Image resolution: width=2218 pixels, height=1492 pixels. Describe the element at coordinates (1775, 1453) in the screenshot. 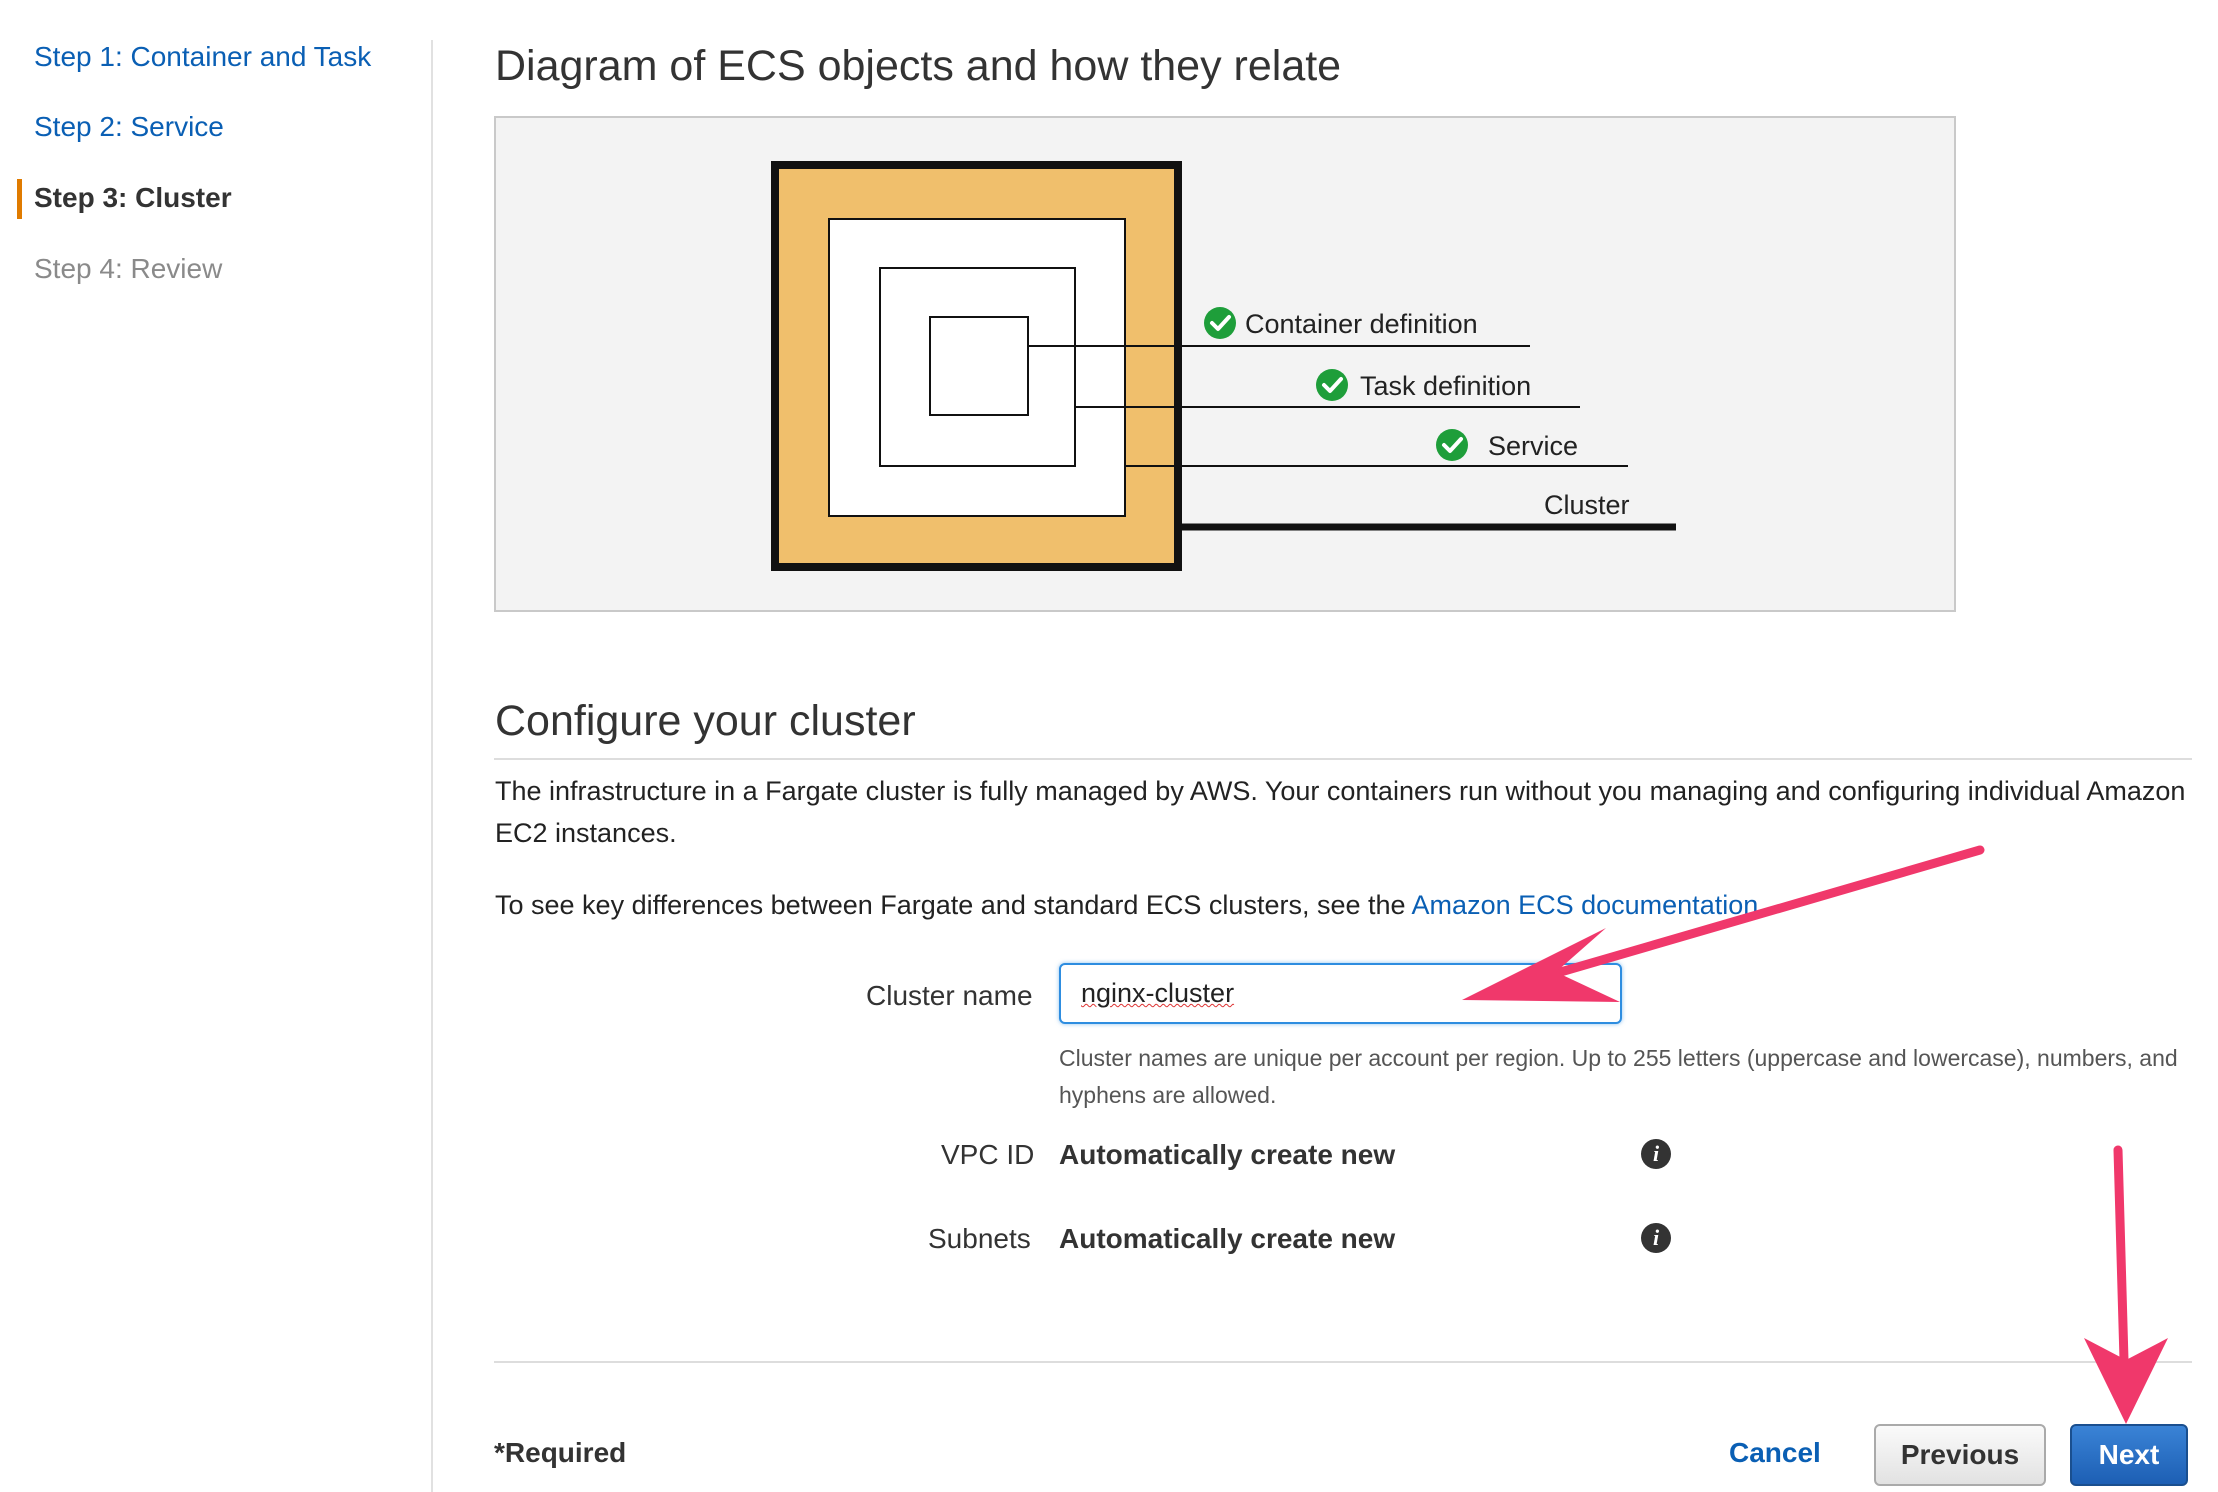

I see `cancel-link: Cancel` at that location.